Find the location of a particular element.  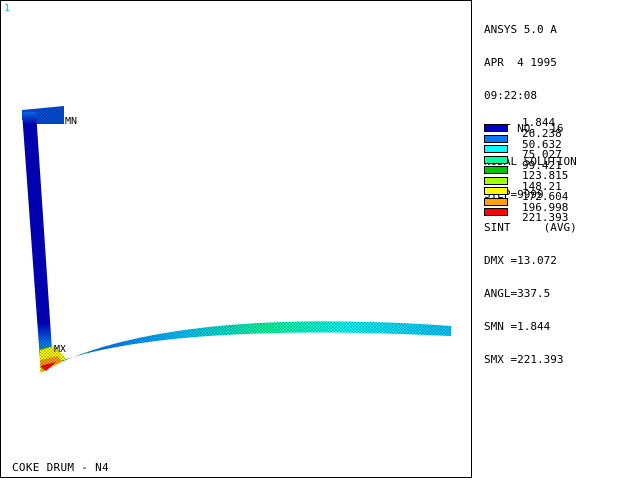

legend-value: 221.393 is located at coordinates (545, 217).